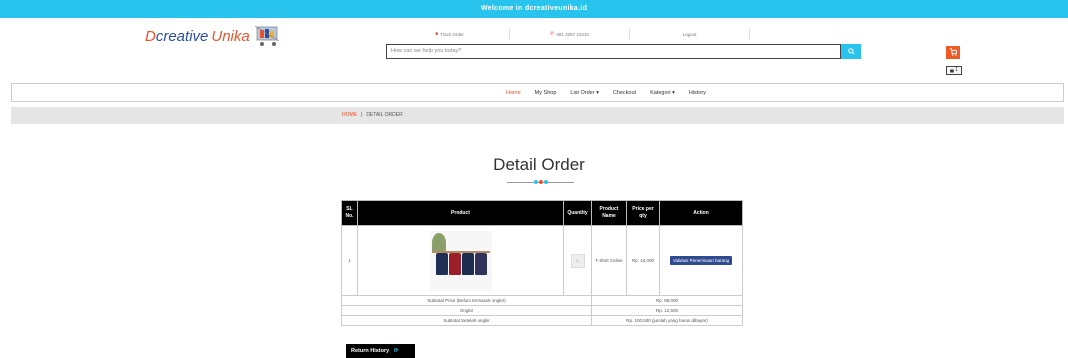 Image resolution: width=1068 pixels, height=358 pixels. What do you see at coordinates (460, 213) in the screenshot?
I see `header-product: Product` at bounding box center [460, 213].